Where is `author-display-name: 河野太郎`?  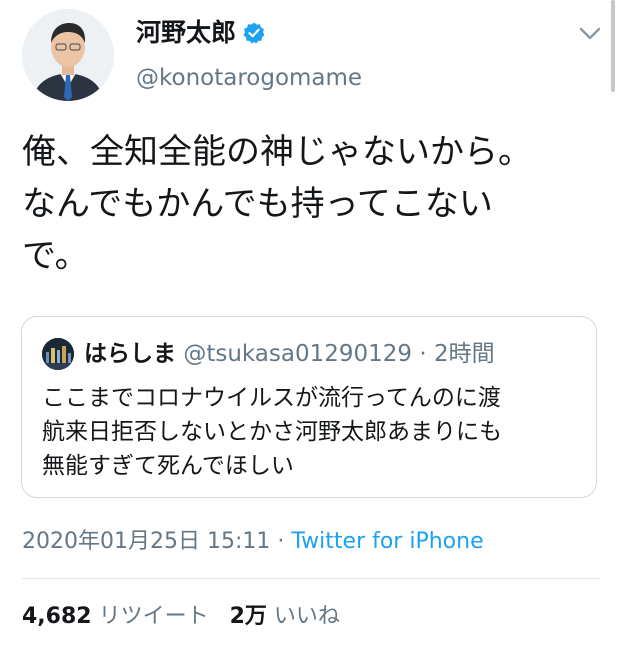
author-display-name: 河野太郎 is located at coordinates (186, 33).